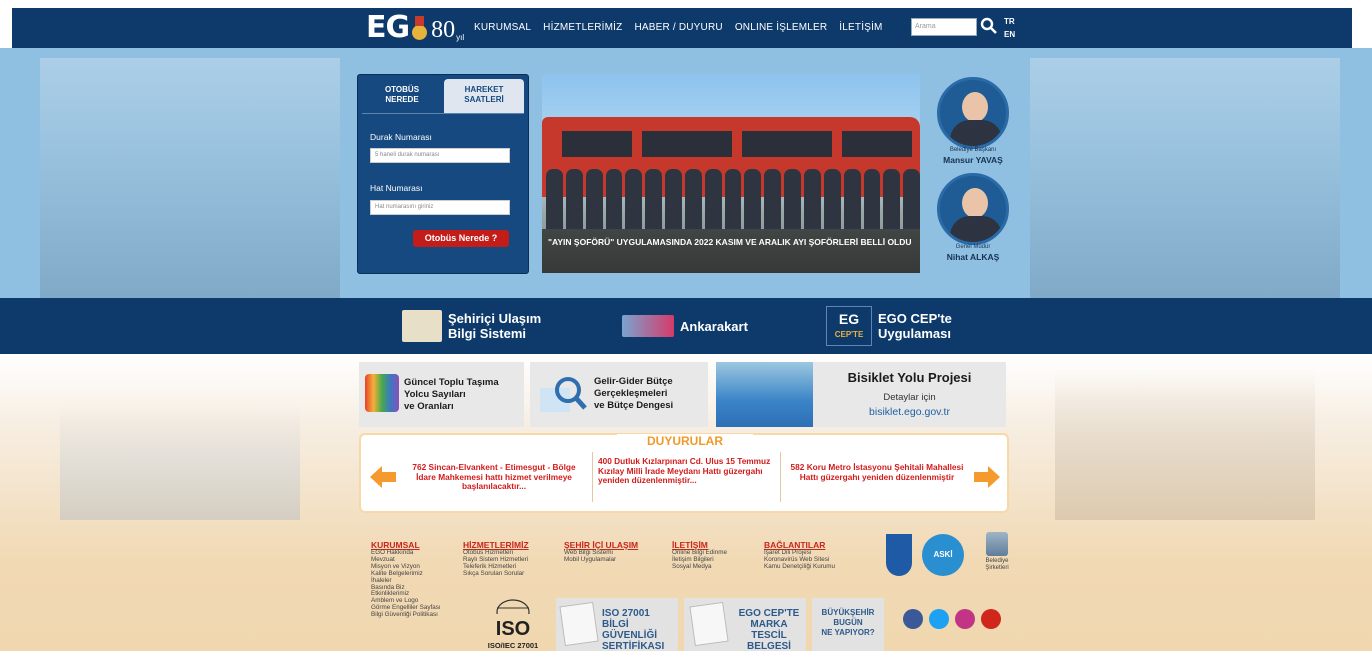 The image size is (1372, 651). What do you see at coordinates (973, 160) in the screenshot?
I see `mayor-name: Mansur YAVAŞ` at bounding box center [973, 160].